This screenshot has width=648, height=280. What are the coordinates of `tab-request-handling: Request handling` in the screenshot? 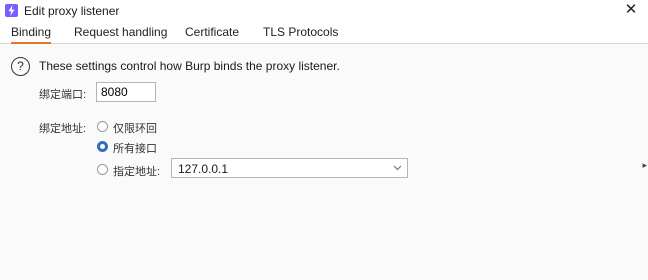 It's located at (120, 33).